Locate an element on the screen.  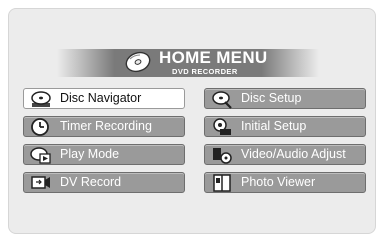
dv-record-button: DV Record is located at coordinates (104, 182).